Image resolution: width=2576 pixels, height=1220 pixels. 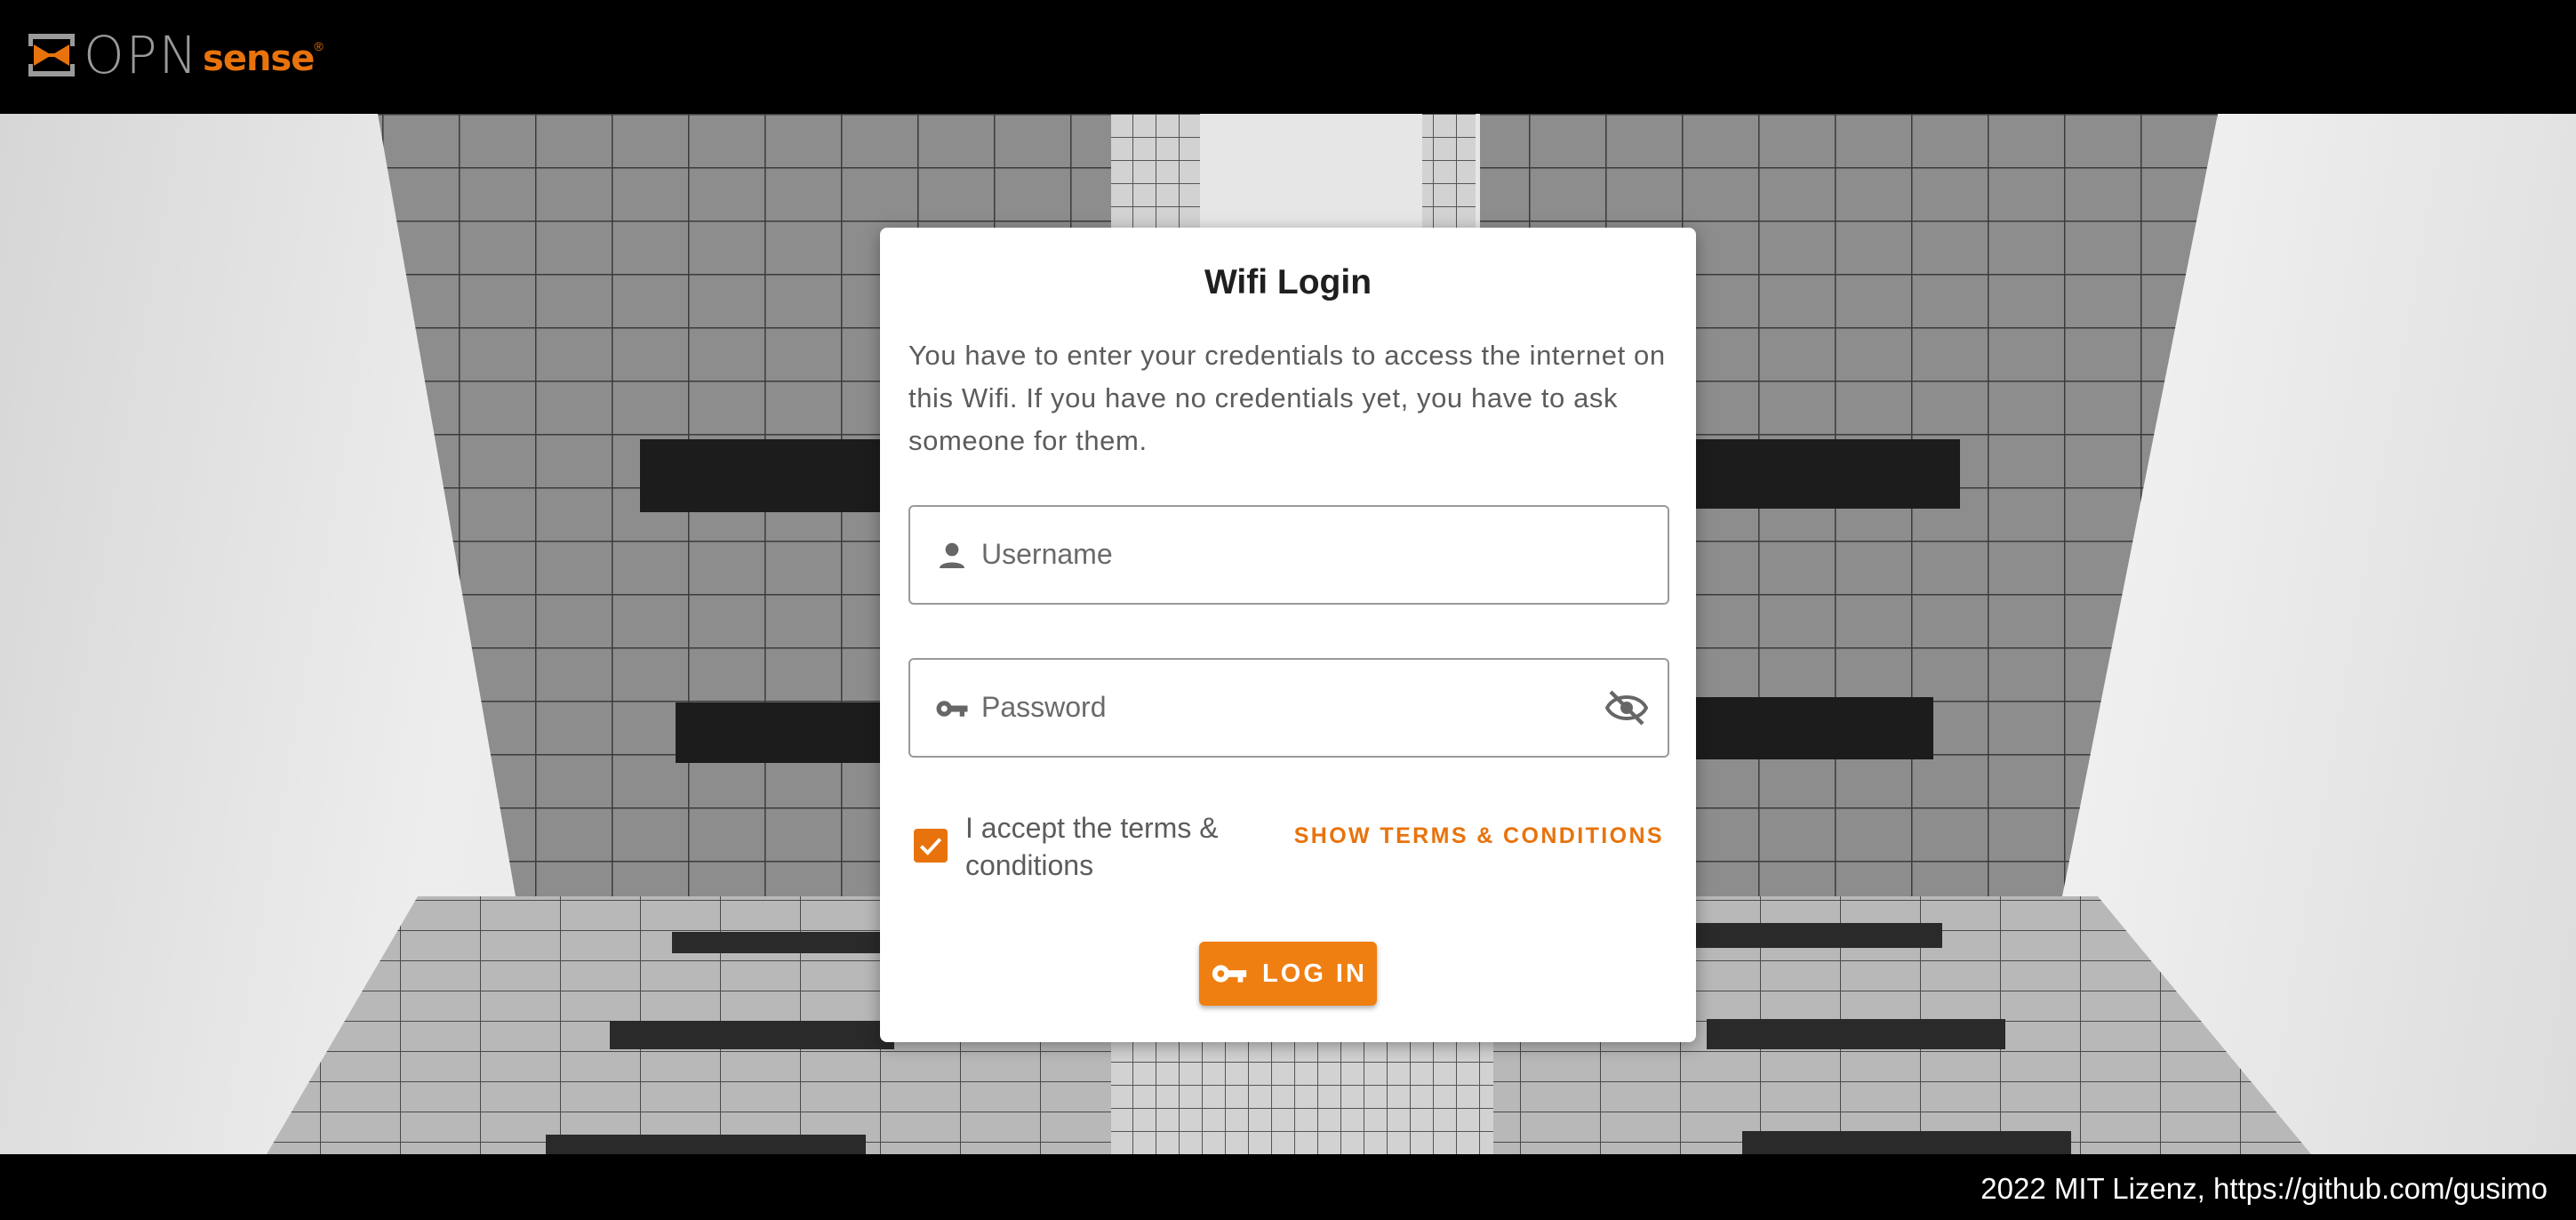 I want to click on password-input, so click(x=1292, y=707).